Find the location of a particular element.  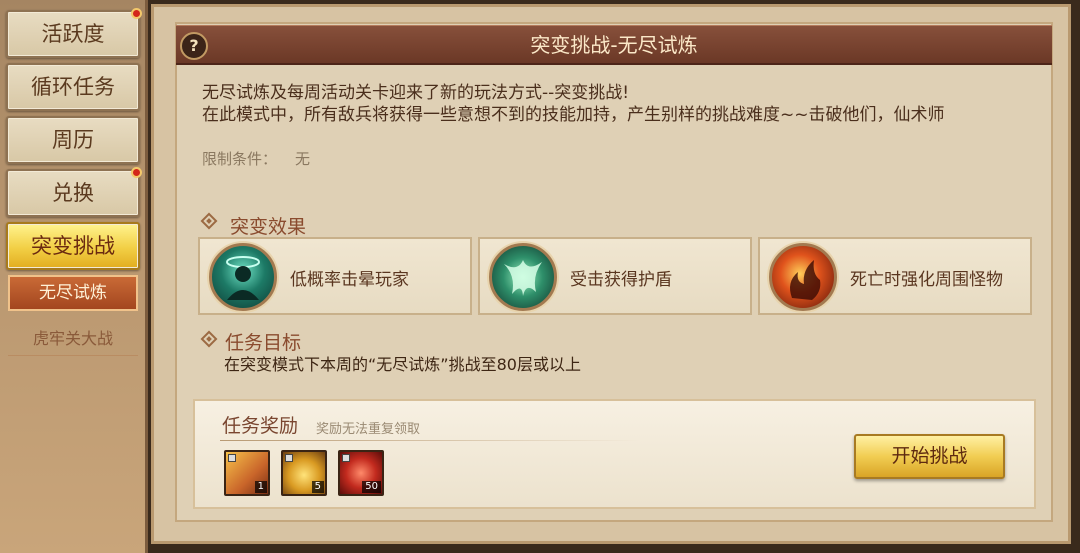

effect-card: 死亡时强化周围怪物 is located at coordinates (895, 276).